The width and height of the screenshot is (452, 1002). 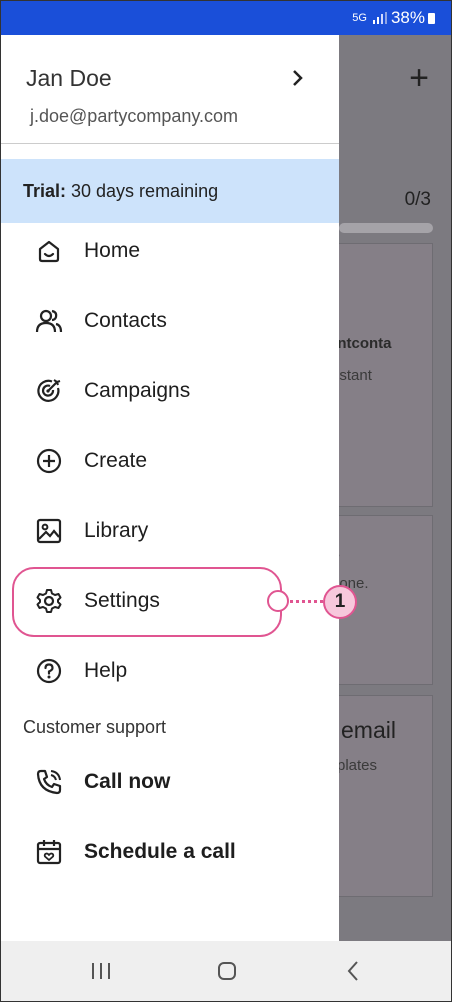 I want to click on phone-icon, so click(x=49, y=782).